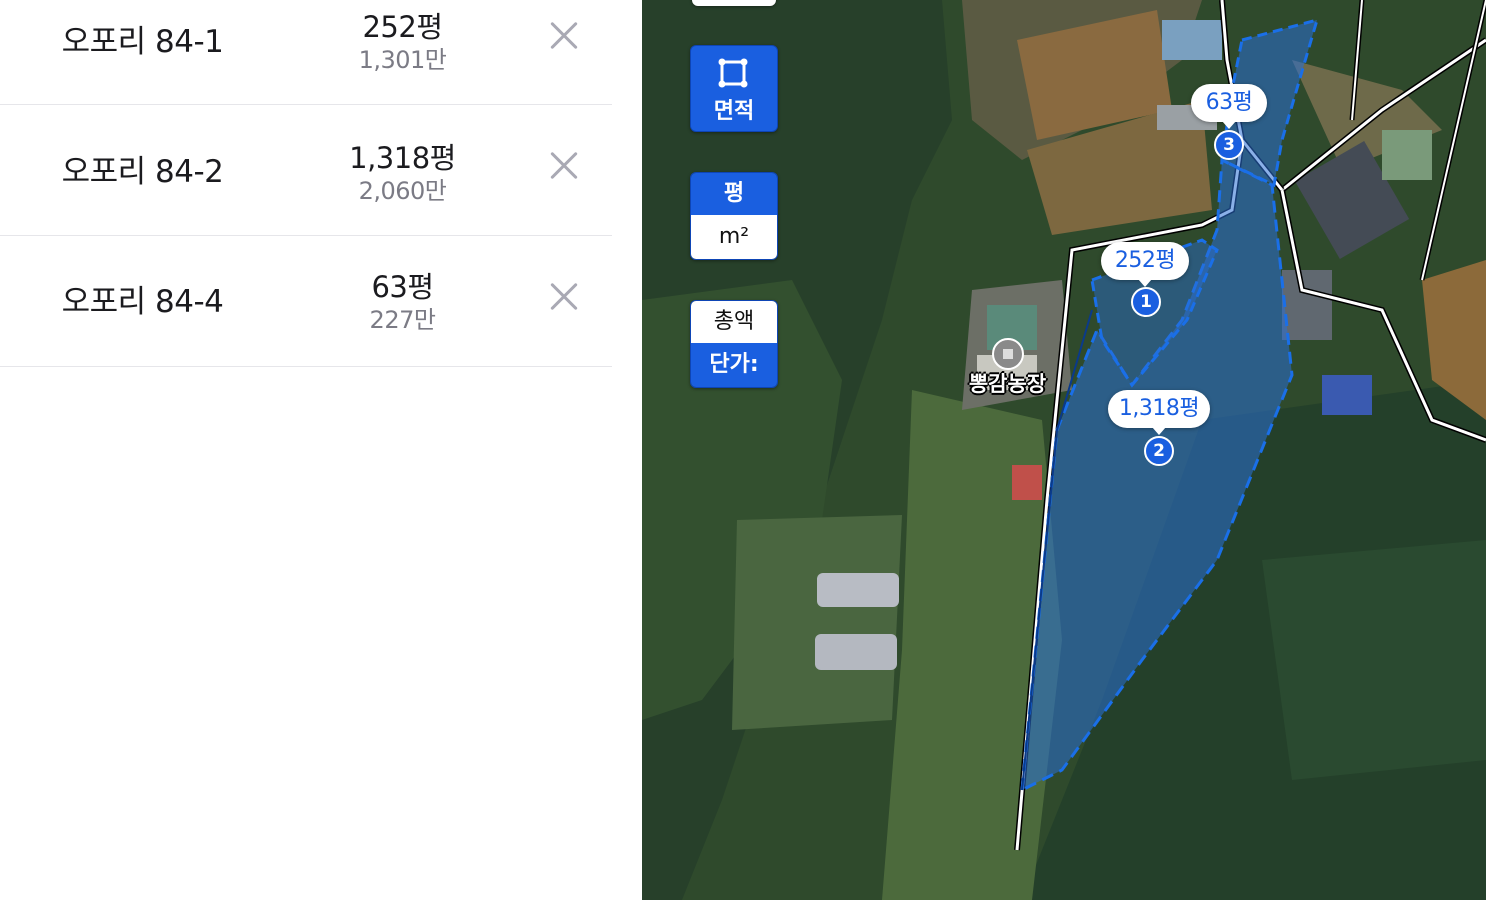  Describe the element at coordinates (734, 3) in the screenshot. I see `map-control-stub` at that location.